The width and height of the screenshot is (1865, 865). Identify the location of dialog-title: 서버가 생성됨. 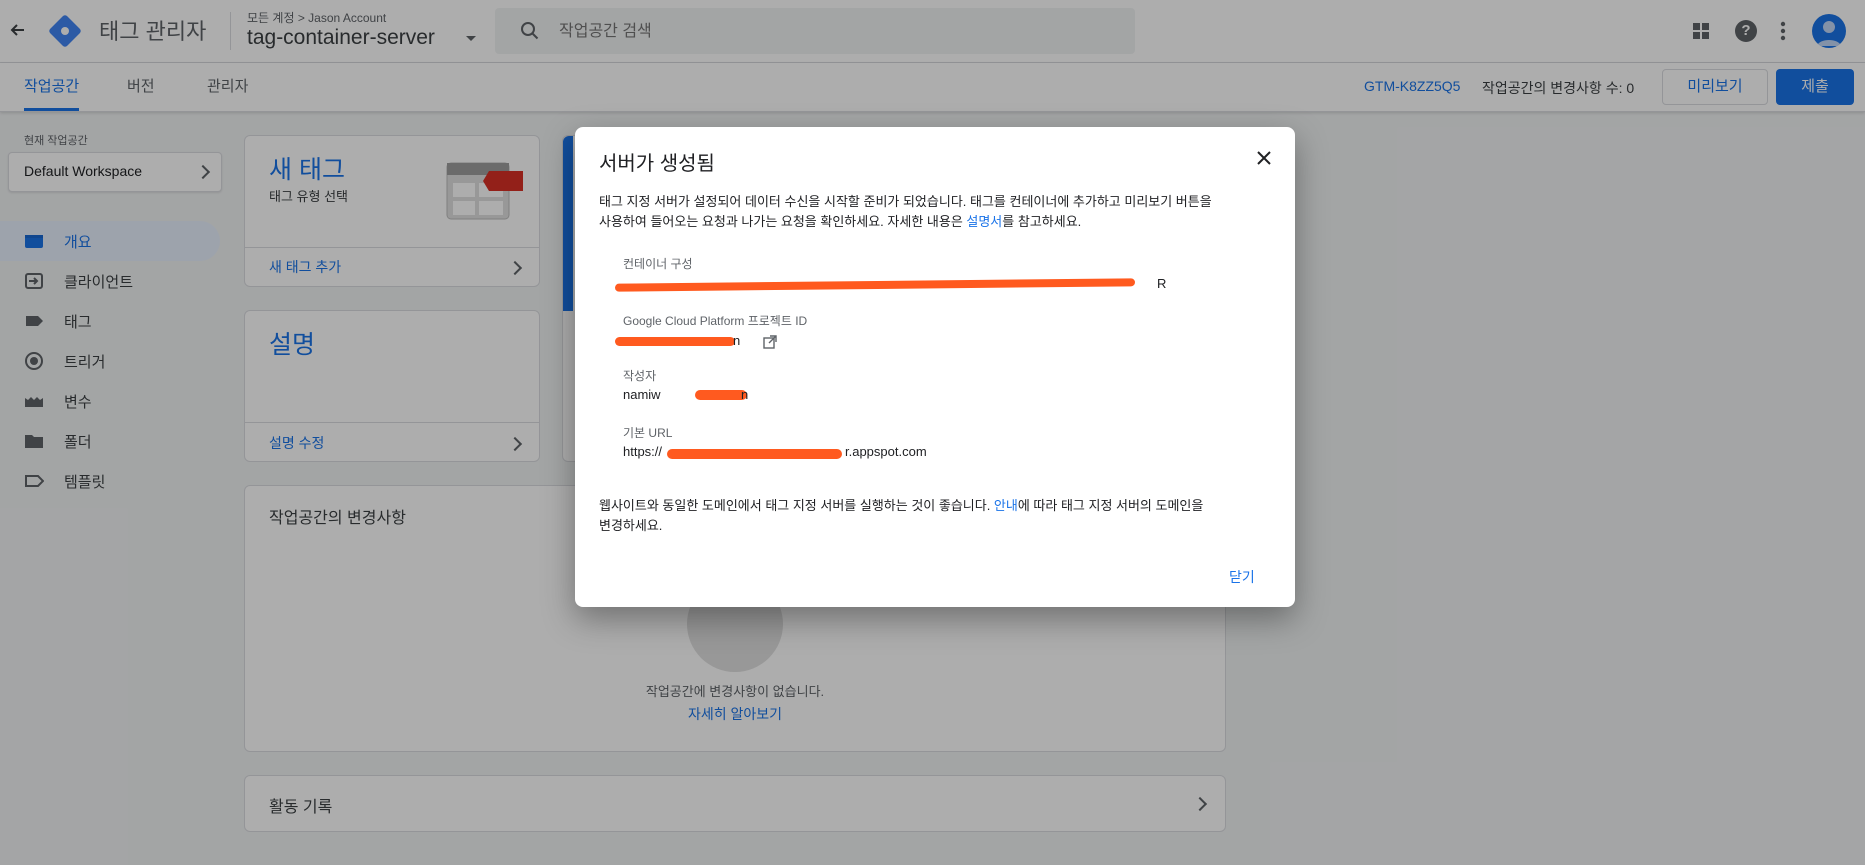
(657, 164).